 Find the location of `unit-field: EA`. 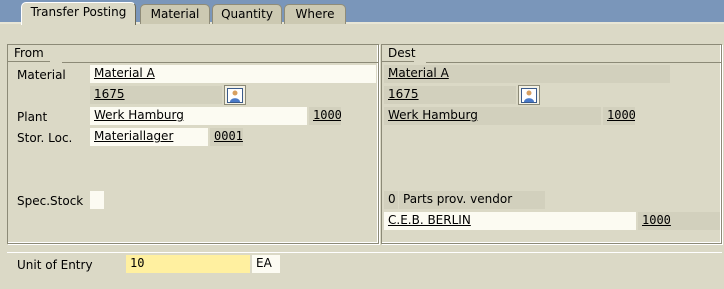

unit-field: EA is located at coordinates (266, 264).